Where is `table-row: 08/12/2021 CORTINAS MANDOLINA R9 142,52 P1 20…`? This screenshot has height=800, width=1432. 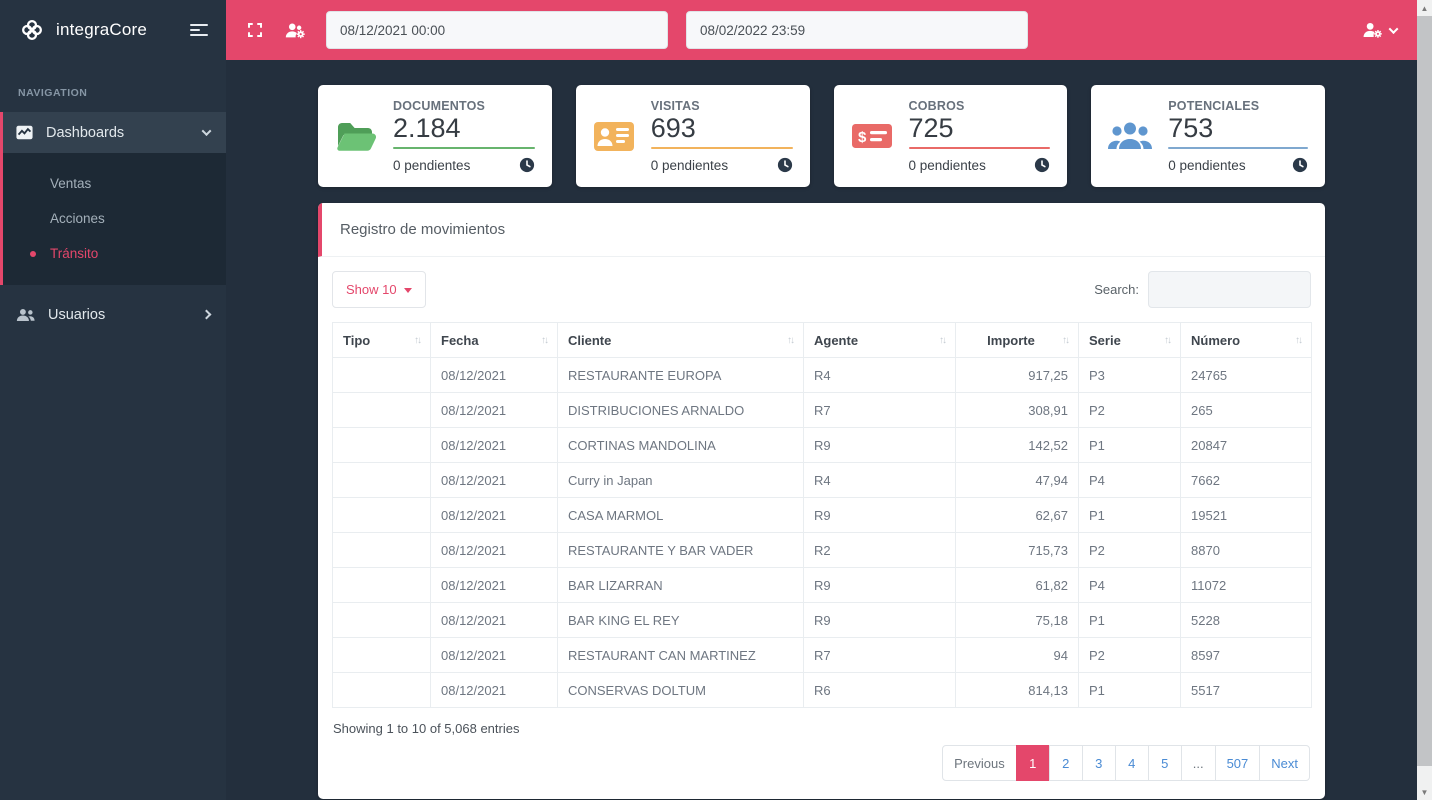
table-row: 08/12/2021 CORTINAS MANDOLINA R9 142,52 P1 20… is located at coordinates (822, 445).